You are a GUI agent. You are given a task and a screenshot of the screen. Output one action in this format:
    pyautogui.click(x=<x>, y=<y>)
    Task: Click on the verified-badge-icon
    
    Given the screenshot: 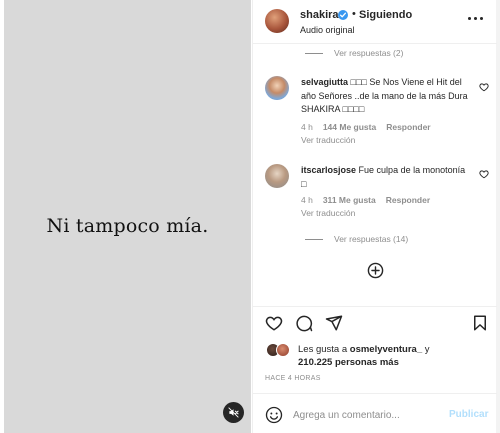 What is the action you would take?
    pyautogui.click(x=343, y=15)
    